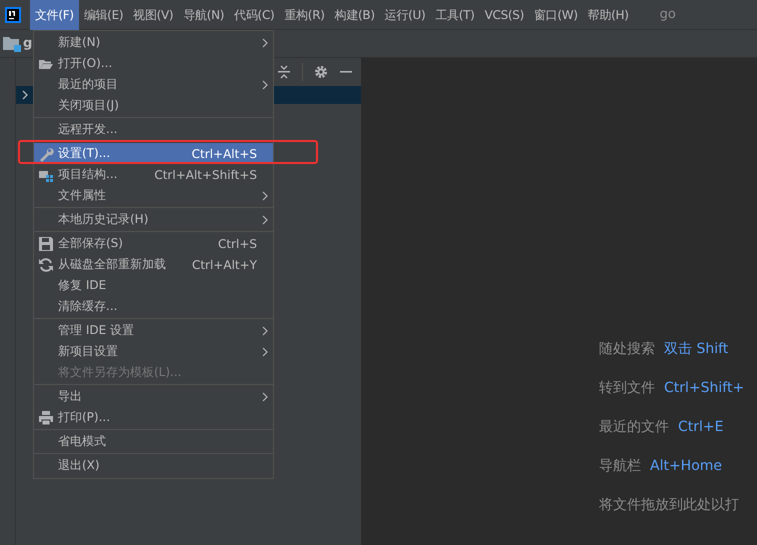 Image resolution: width=757 pixels, height=545 pixels. I want to click on menu-item: 最近的项目, so click(153, 84).